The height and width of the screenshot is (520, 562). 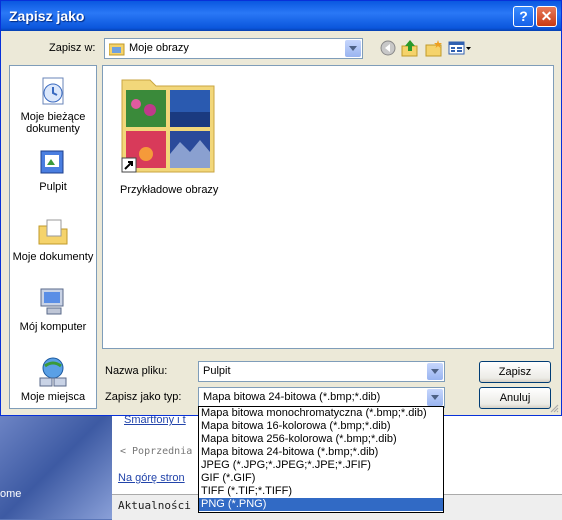 What do you see at coordinates (321, 465) in the screenshot?
I see `list-item: JPEG (*.JPG;*.JPEG;*.JPE;*.JFIF)` at bounding box center [321, 465].